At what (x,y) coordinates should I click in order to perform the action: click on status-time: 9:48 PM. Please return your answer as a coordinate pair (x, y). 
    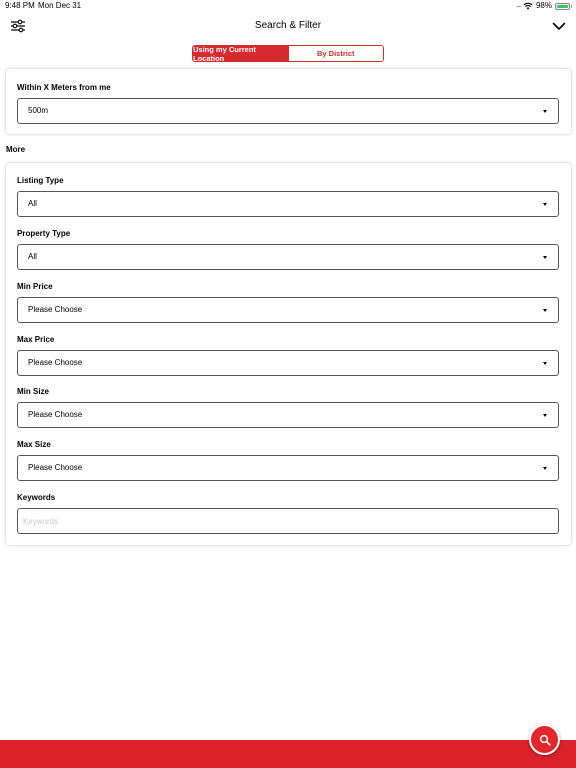
    Looking at the image, I should click on (20, 5).